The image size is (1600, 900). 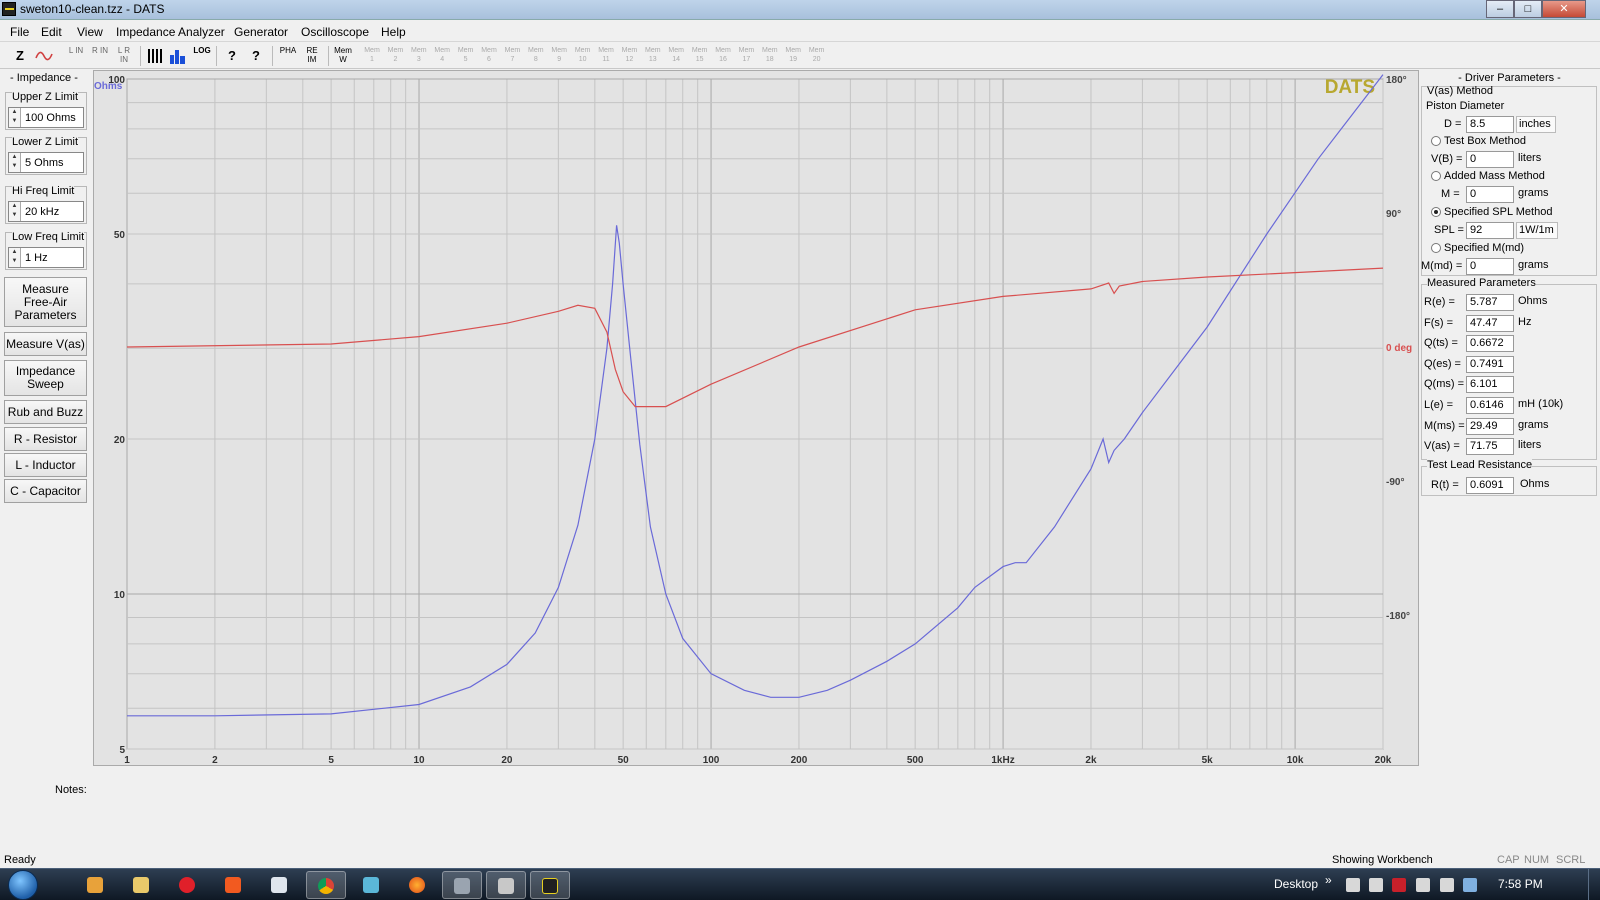 I want to click on menu-help: Help, so click(x=393, y=32).